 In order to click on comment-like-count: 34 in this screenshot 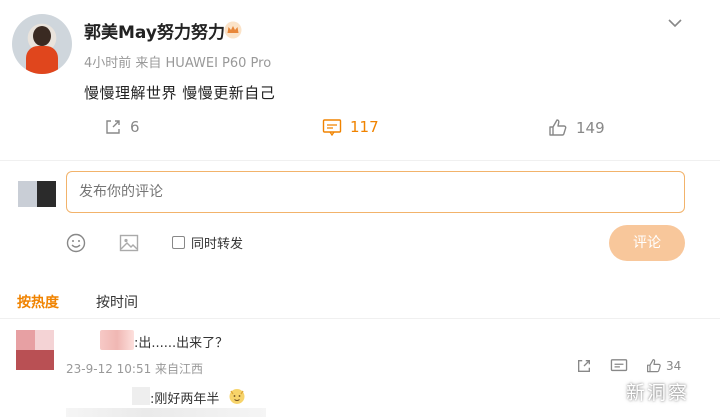, I will do `click(674, 366)`.